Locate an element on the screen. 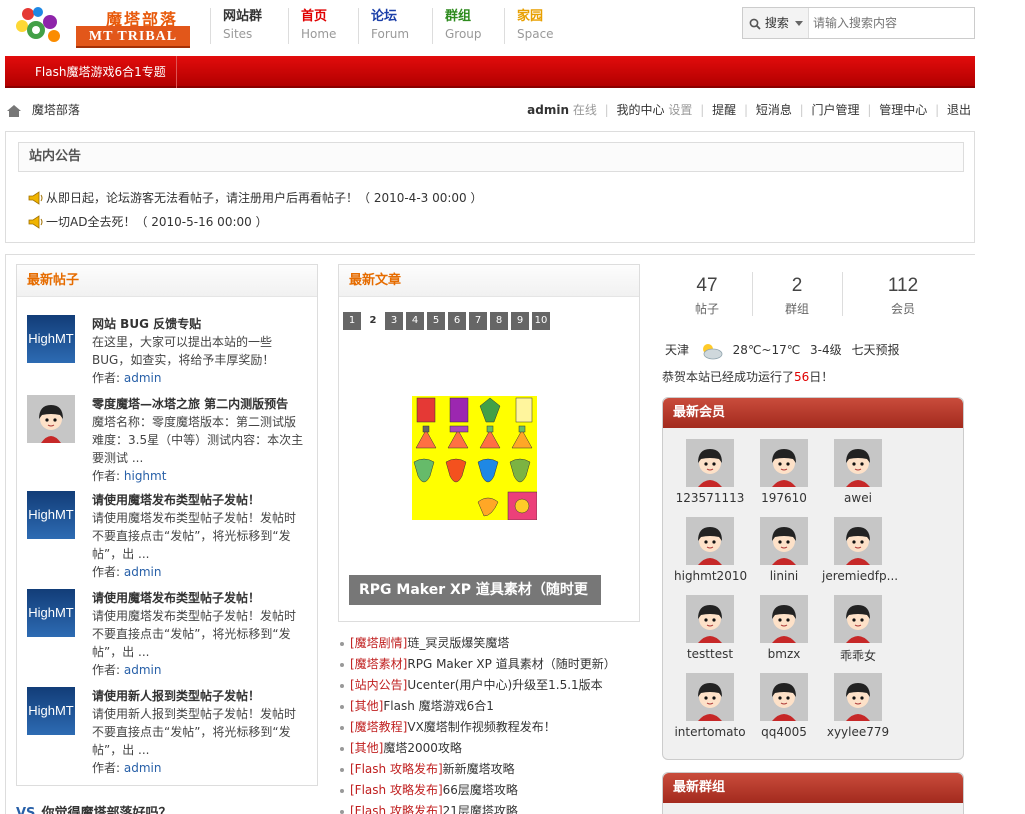 The width and height of the screenshot is (1025, 814). member-item: bmzx is located at coordinates (784, 628).